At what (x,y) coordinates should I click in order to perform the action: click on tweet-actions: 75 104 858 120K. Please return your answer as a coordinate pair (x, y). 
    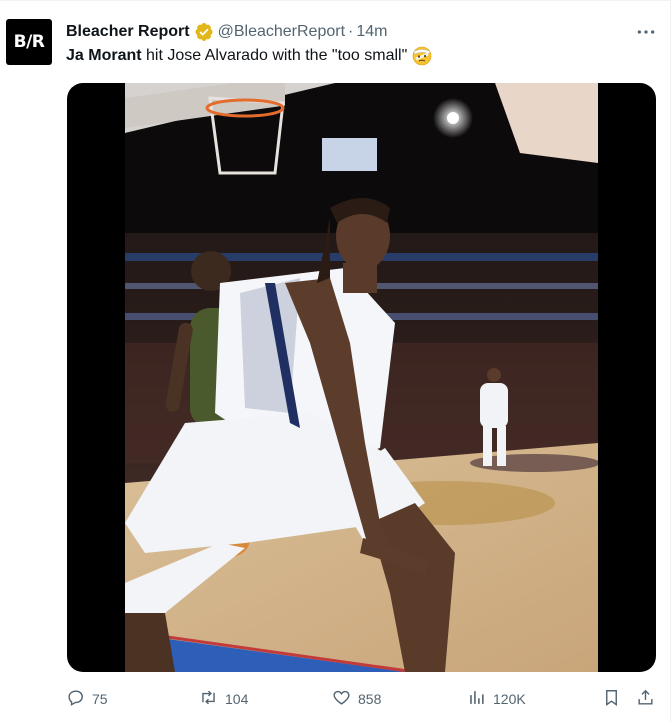
    Looking at the image, I should click on (362, 699).